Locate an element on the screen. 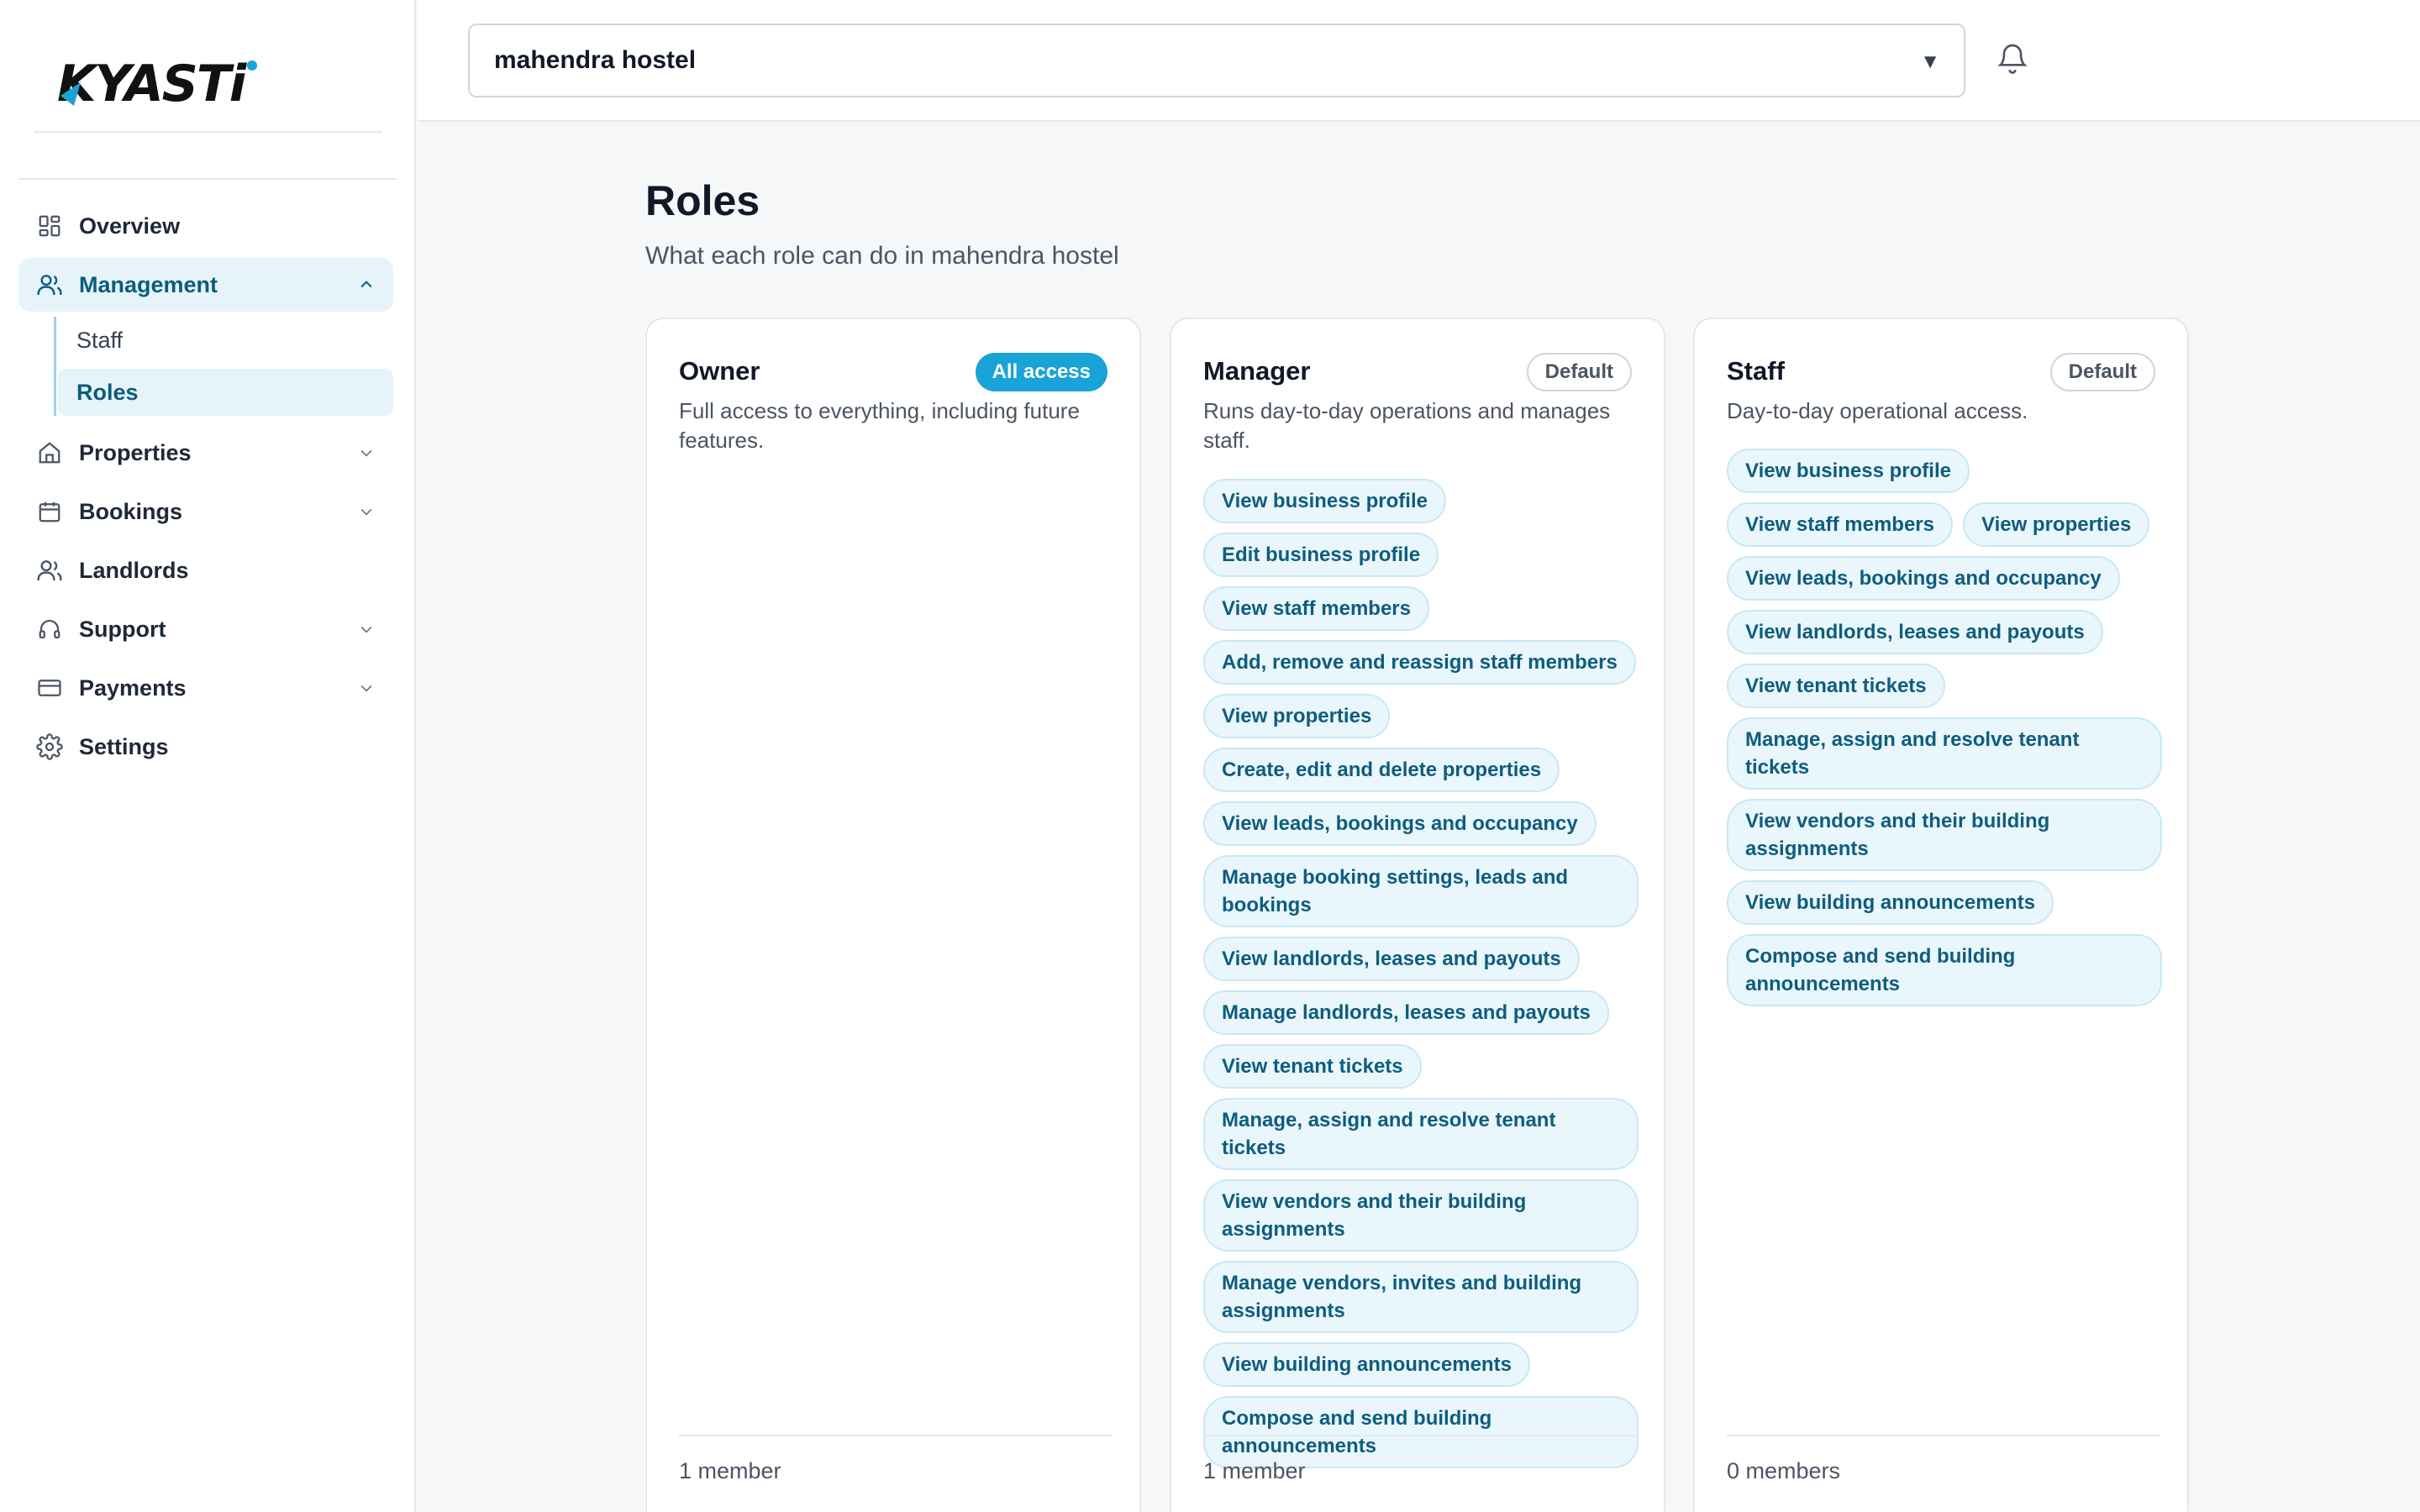 This screenshot has height=1512, width=2420. role-name: Owner is located at coordinates (719, 371).